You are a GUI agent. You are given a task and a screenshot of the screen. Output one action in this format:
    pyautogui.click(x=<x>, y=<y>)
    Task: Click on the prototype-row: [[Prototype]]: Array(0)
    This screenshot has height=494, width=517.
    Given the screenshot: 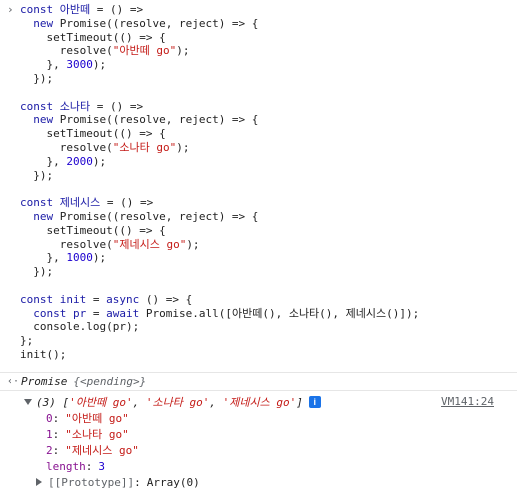 What is the action you would take?
    pyautogui.click(x=258, y=482)
    